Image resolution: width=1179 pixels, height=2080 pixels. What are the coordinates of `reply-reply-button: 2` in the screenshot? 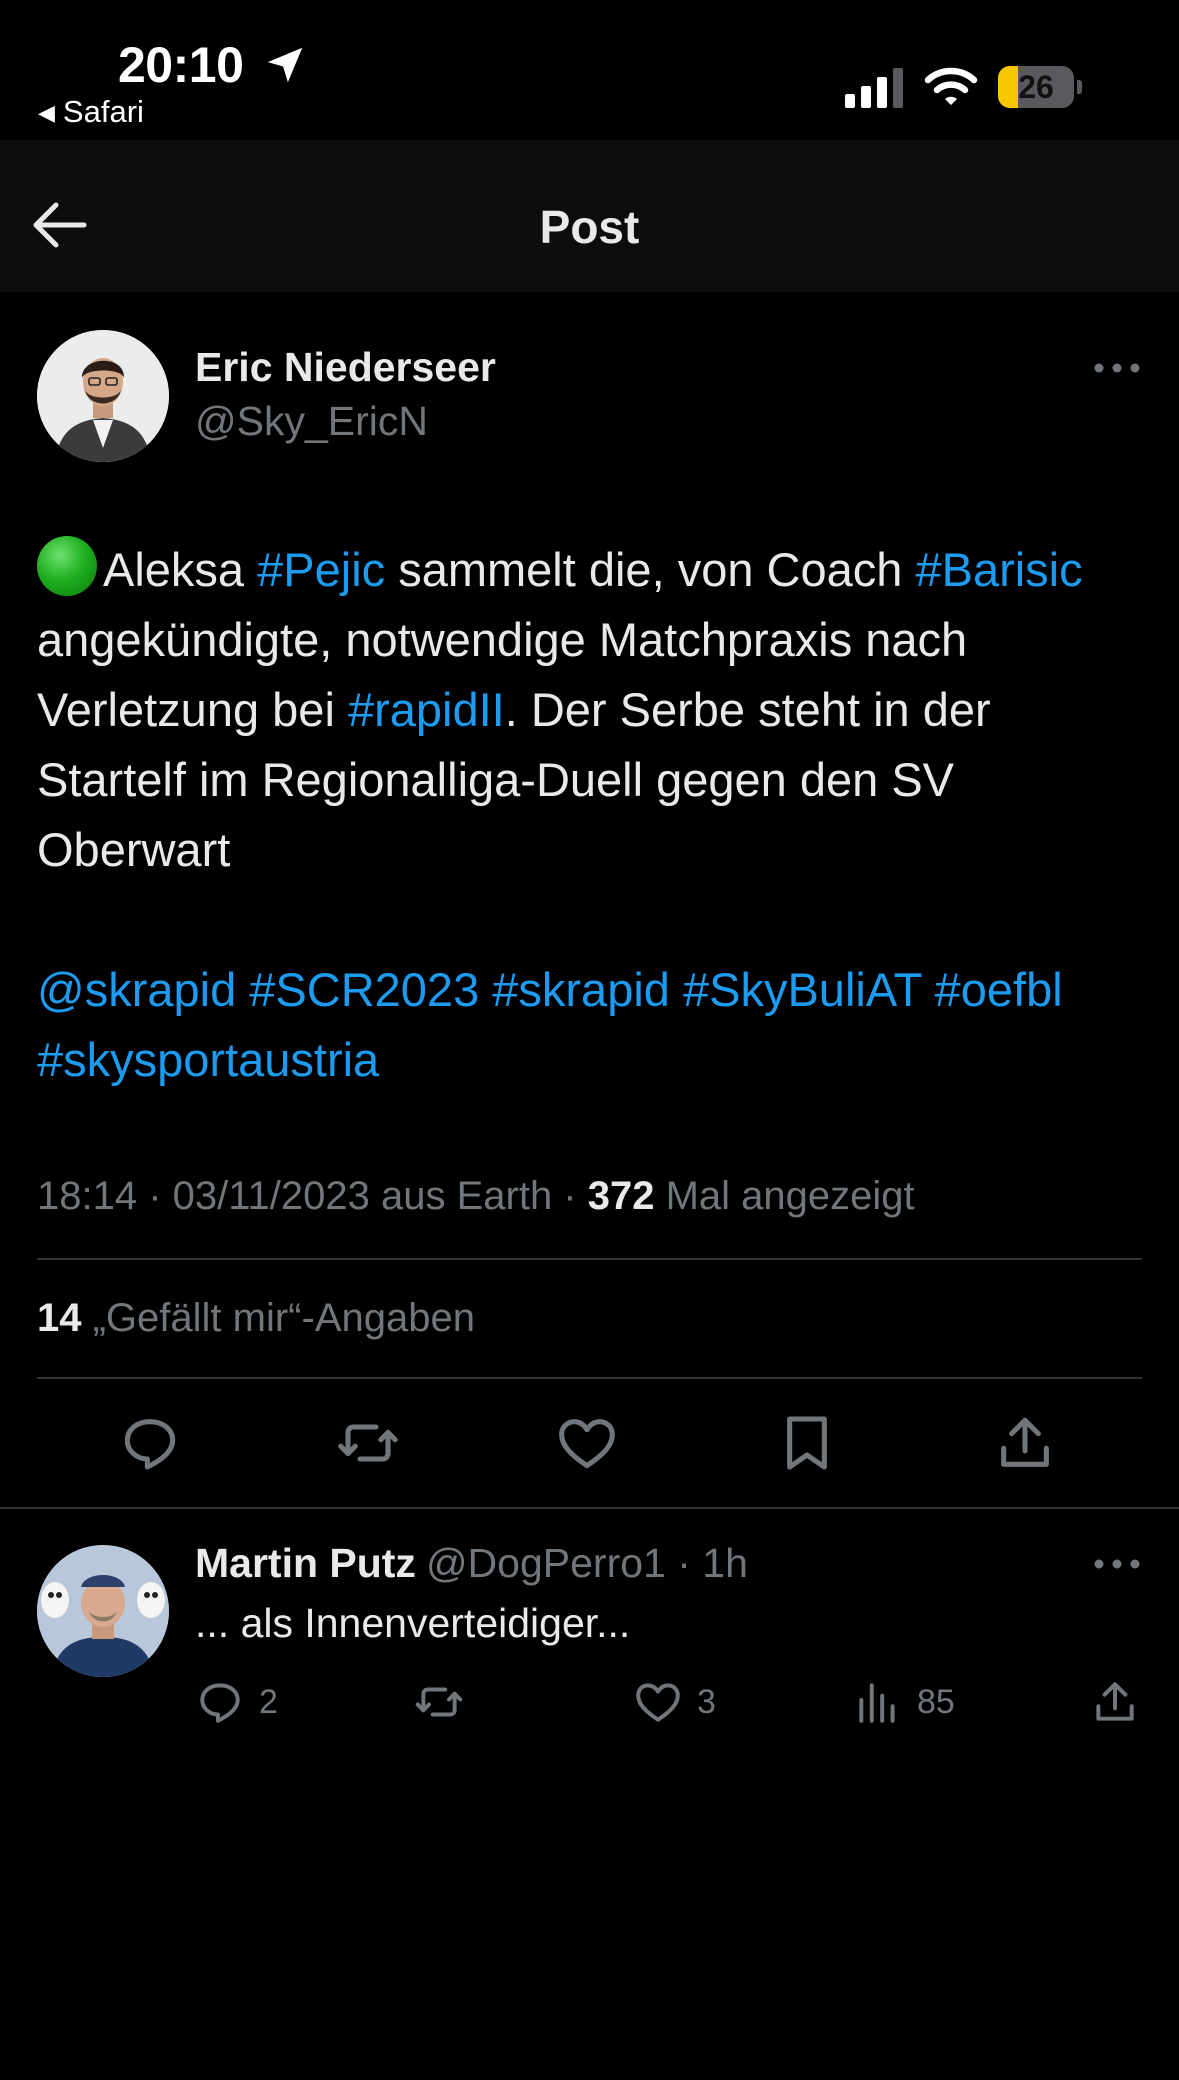 It's located at (236, 1702).